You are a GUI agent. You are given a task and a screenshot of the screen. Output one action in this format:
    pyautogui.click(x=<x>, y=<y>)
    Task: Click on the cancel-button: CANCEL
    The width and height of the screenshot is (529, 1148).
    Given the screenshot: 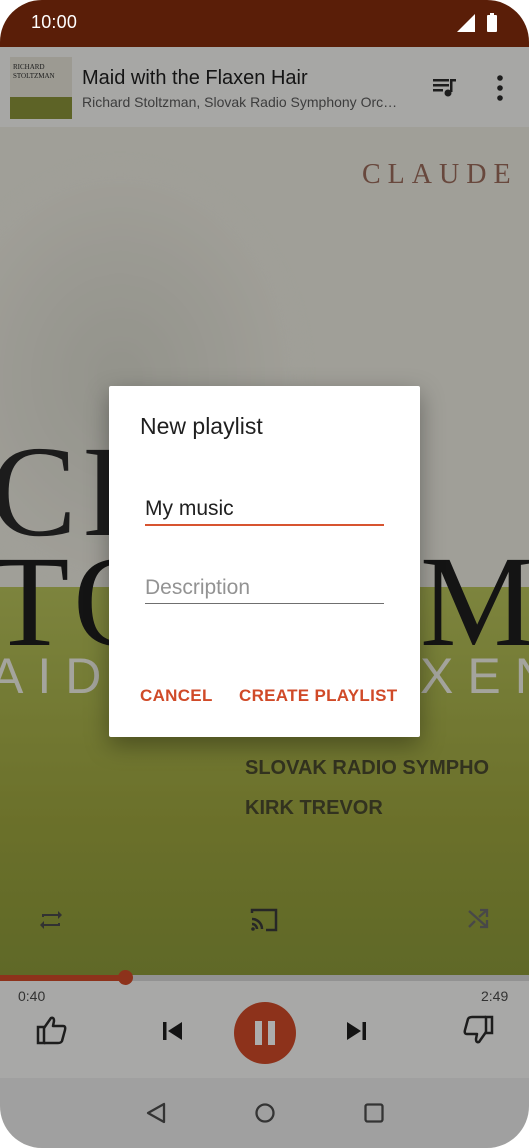 What is the action you would take?
    pyautogui.click(x=176, y=696)
    